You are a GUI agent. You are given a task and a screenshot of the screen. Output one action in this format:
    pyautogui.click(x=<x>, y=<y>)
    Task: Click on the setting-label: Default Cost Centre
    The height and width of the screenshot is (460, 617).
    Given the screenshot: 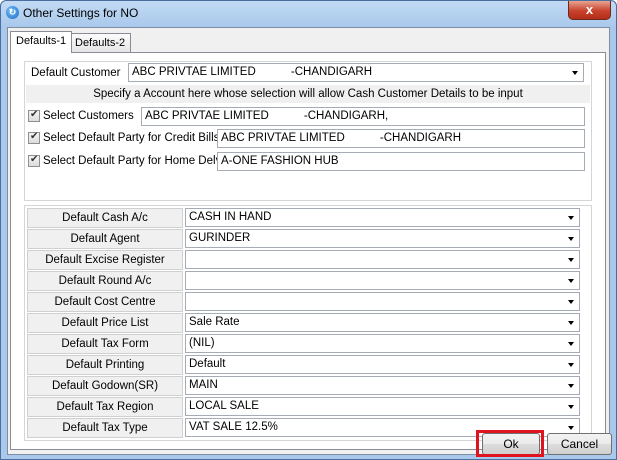 What is the action you would take?
    pyautogui.click(x=105, y=302)
    